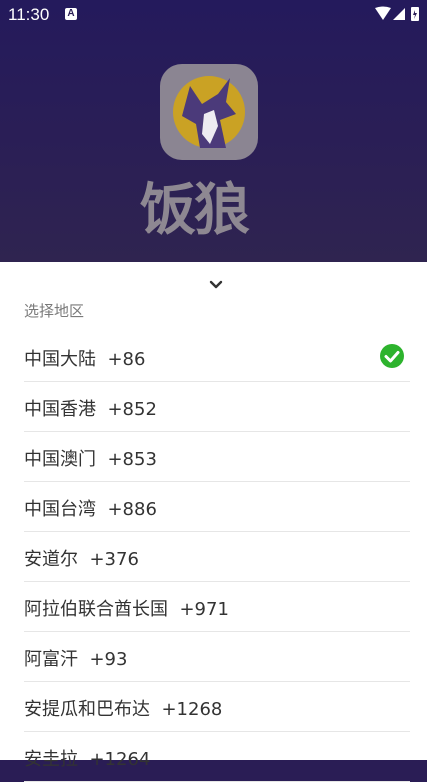 The width and height of the screenshot is (427, 782). I want to click on region-item: 中国大陆 +86, so click(217, 357).